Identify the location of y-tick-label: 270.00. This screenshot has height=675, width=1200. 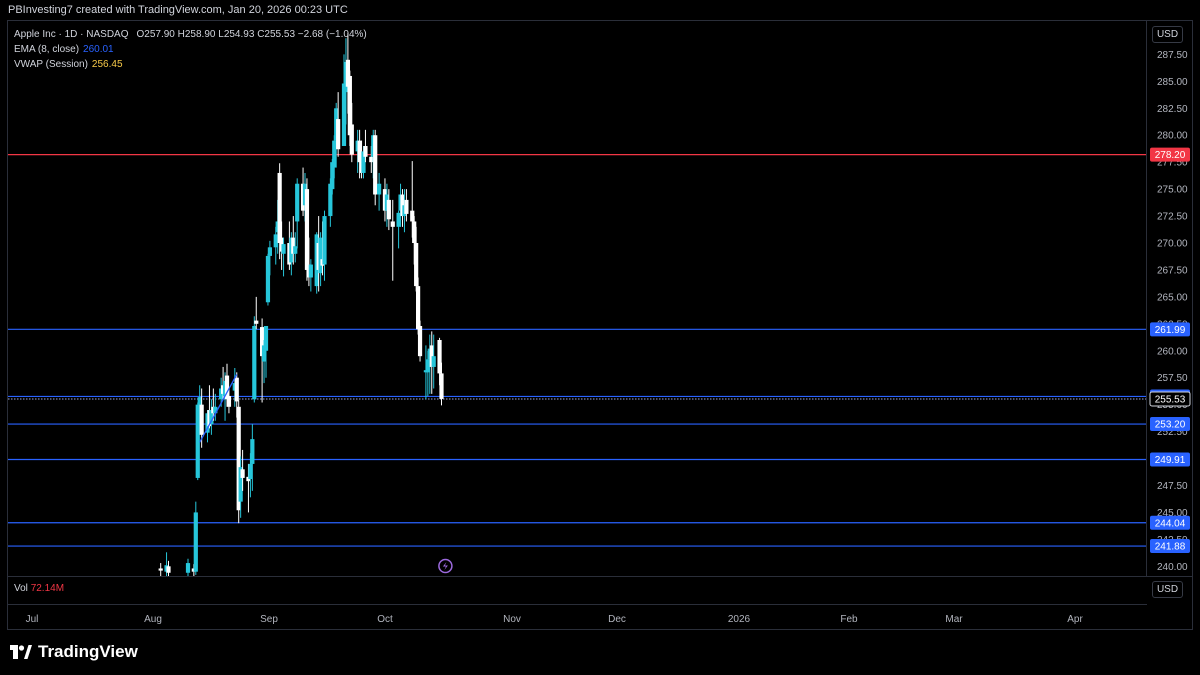
(1172, 244).